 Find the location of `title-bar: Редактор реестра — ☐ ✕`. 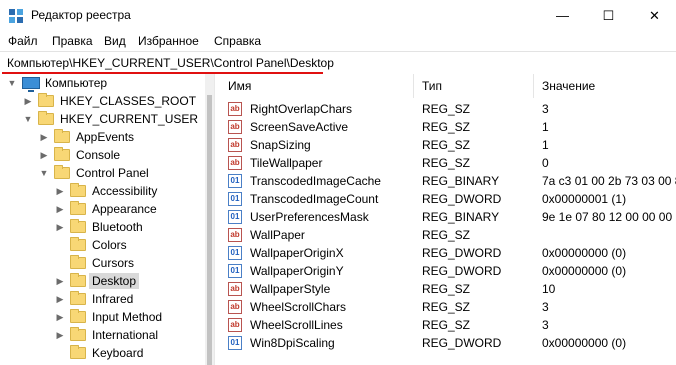

title-bar: Редактор реестра — ☐ ✕ is located at coordinates (338, 15).